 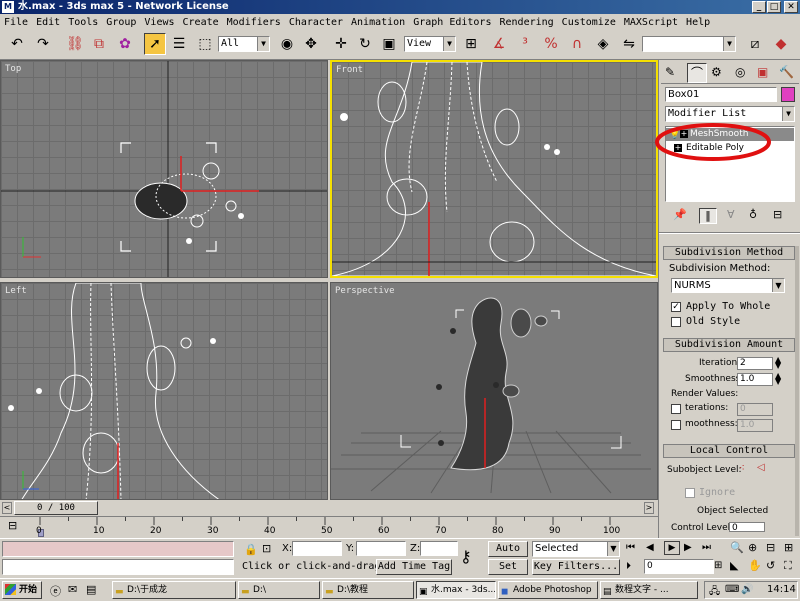 I want to click on next-frame-icon: ▶, so click(x=688, y=547).